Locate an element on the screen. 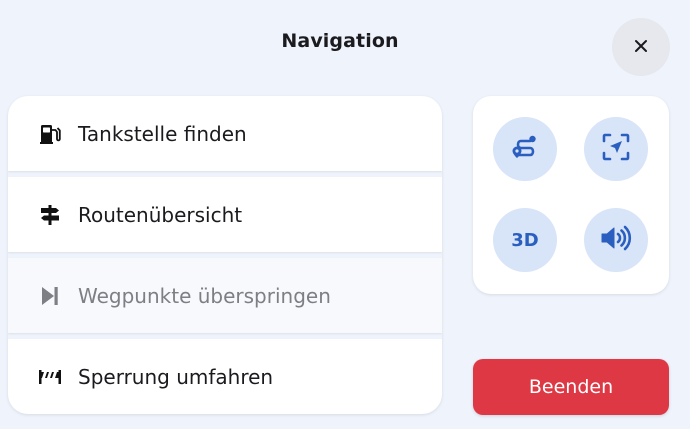  recenter-location-icon is located at coordinates (616, 149).